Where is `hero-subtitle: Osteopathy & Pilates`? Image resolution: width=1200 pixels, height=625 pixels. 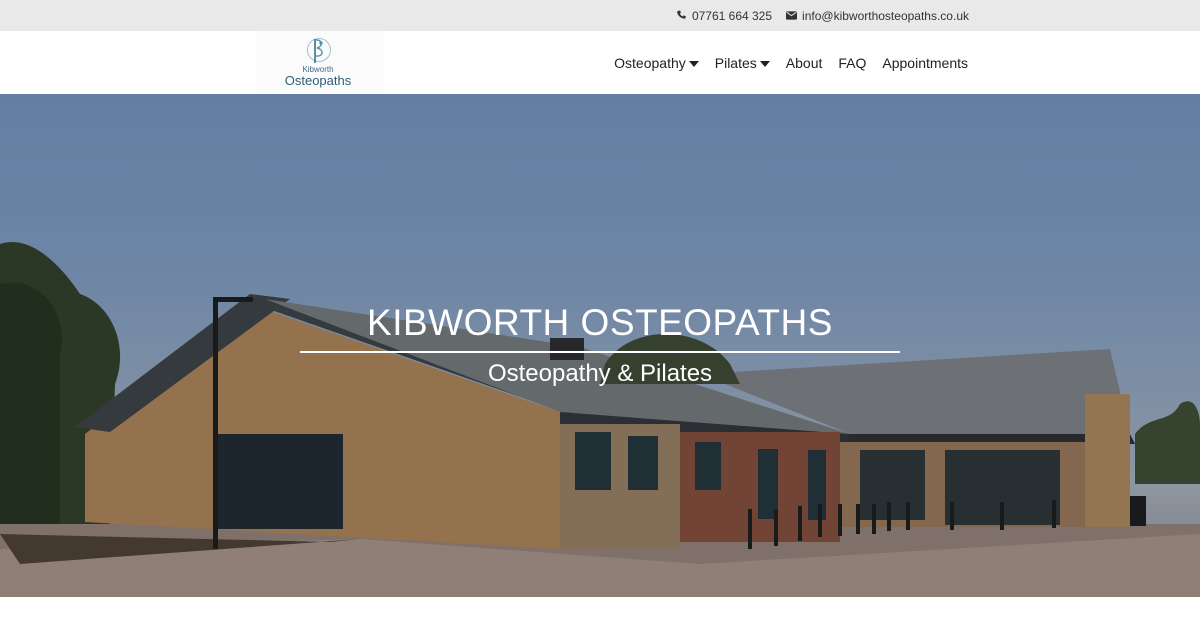
hero-subtitle: Osteopathy & Pilates is located at coordinates (600, 373).